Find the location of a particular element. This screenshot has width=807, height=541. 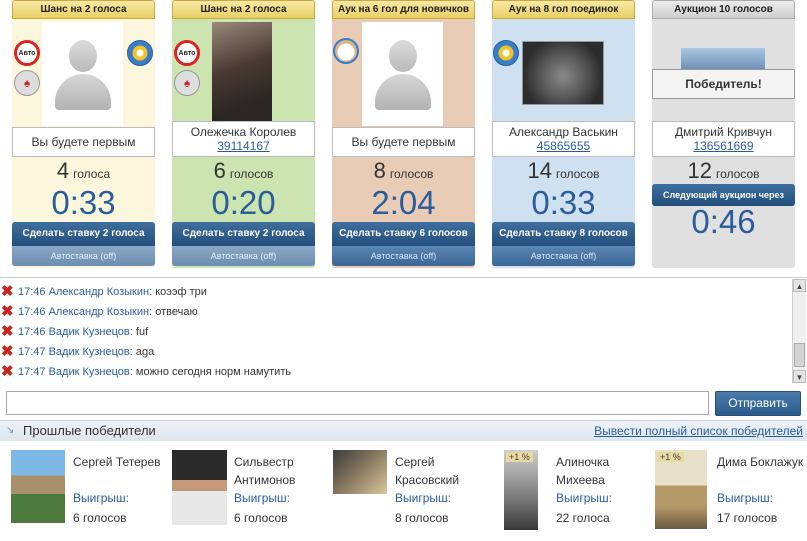

prize-image is located at coordinates (723, 59).